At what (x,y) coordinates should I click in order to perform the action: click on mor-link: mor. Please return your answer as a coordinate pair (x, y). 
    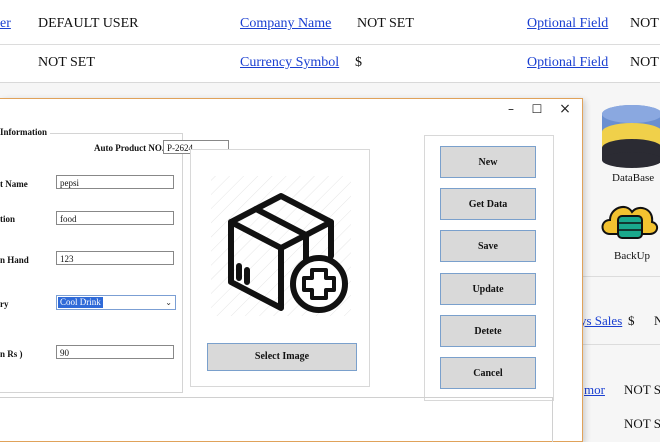
    Looking at the image, I should click on (594, 390).